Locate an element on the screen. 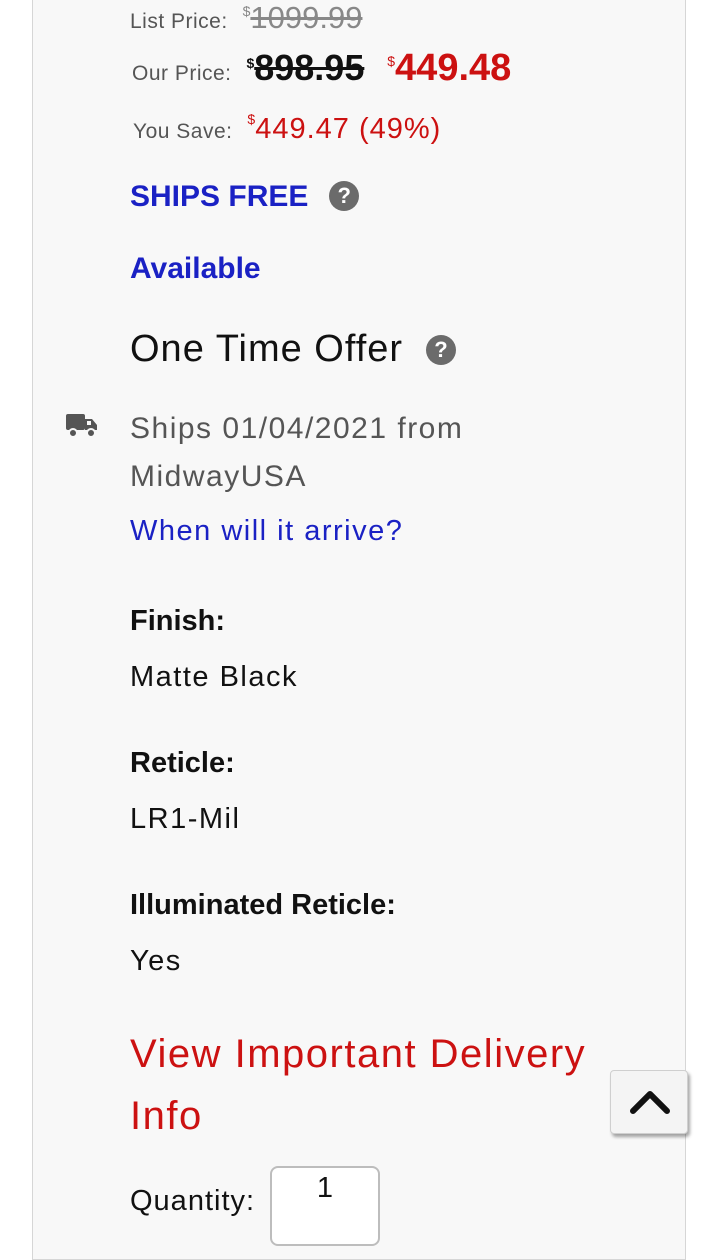  offer-row: One Time Offer ? is located at coordinates (293, 349).